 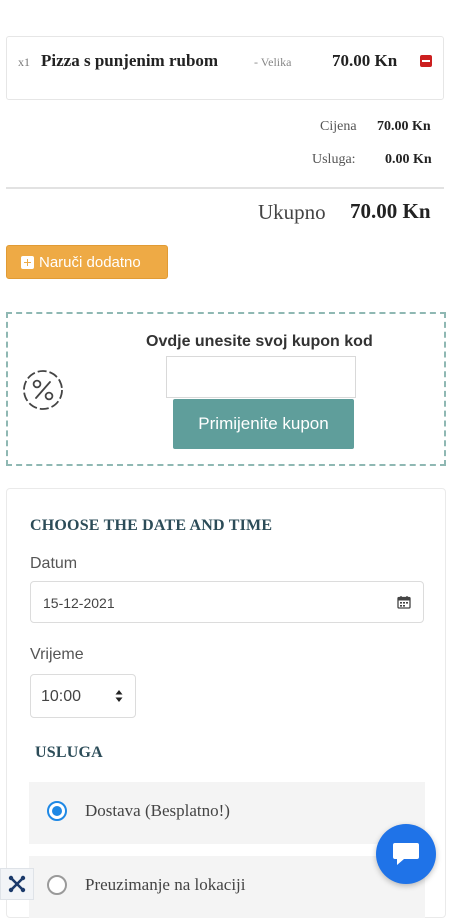 What do you see at coordinates (54, 563) in the screenshot?
I see `date-label: Datum` at bounding box center [54, 563].